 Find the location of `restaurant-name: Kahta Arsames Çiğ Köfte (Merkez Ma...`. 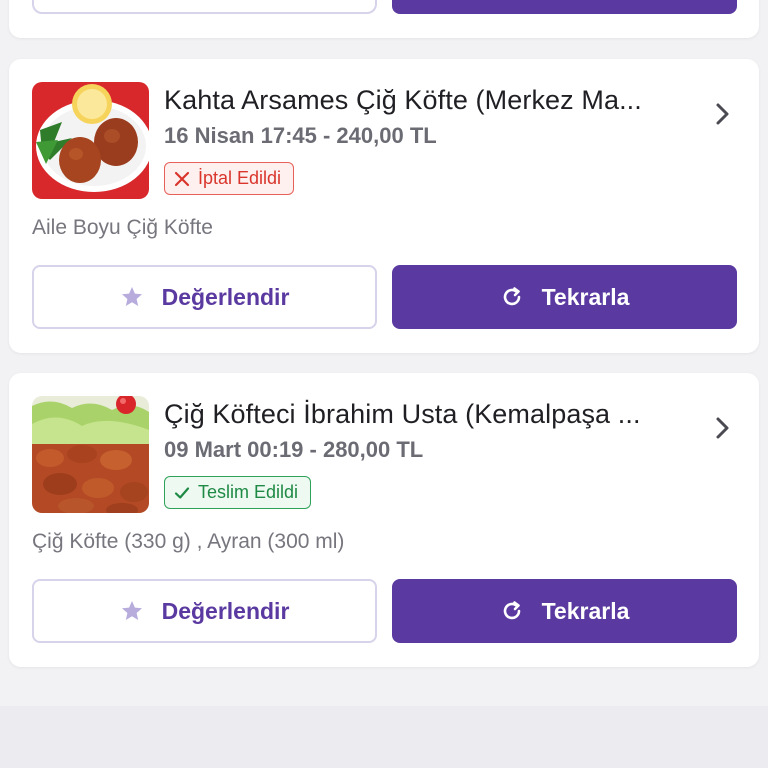

restaurant-name: Kahta Arsames Çiğ Köfte (Merkez Ma... is located at coordinates (403, 100).